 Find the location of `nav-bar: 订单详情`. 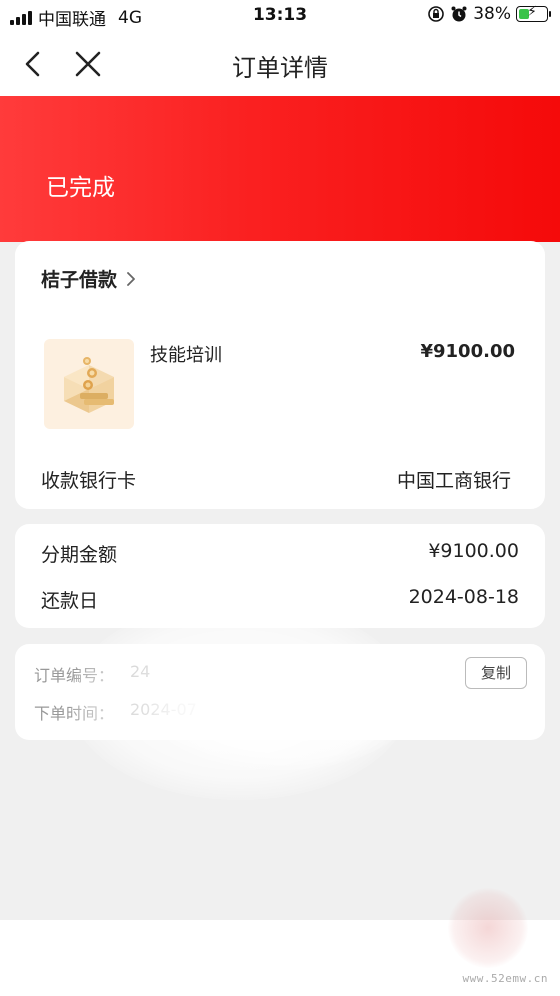

nav-bar: 订单详情 is located at coordinates (280, 64).